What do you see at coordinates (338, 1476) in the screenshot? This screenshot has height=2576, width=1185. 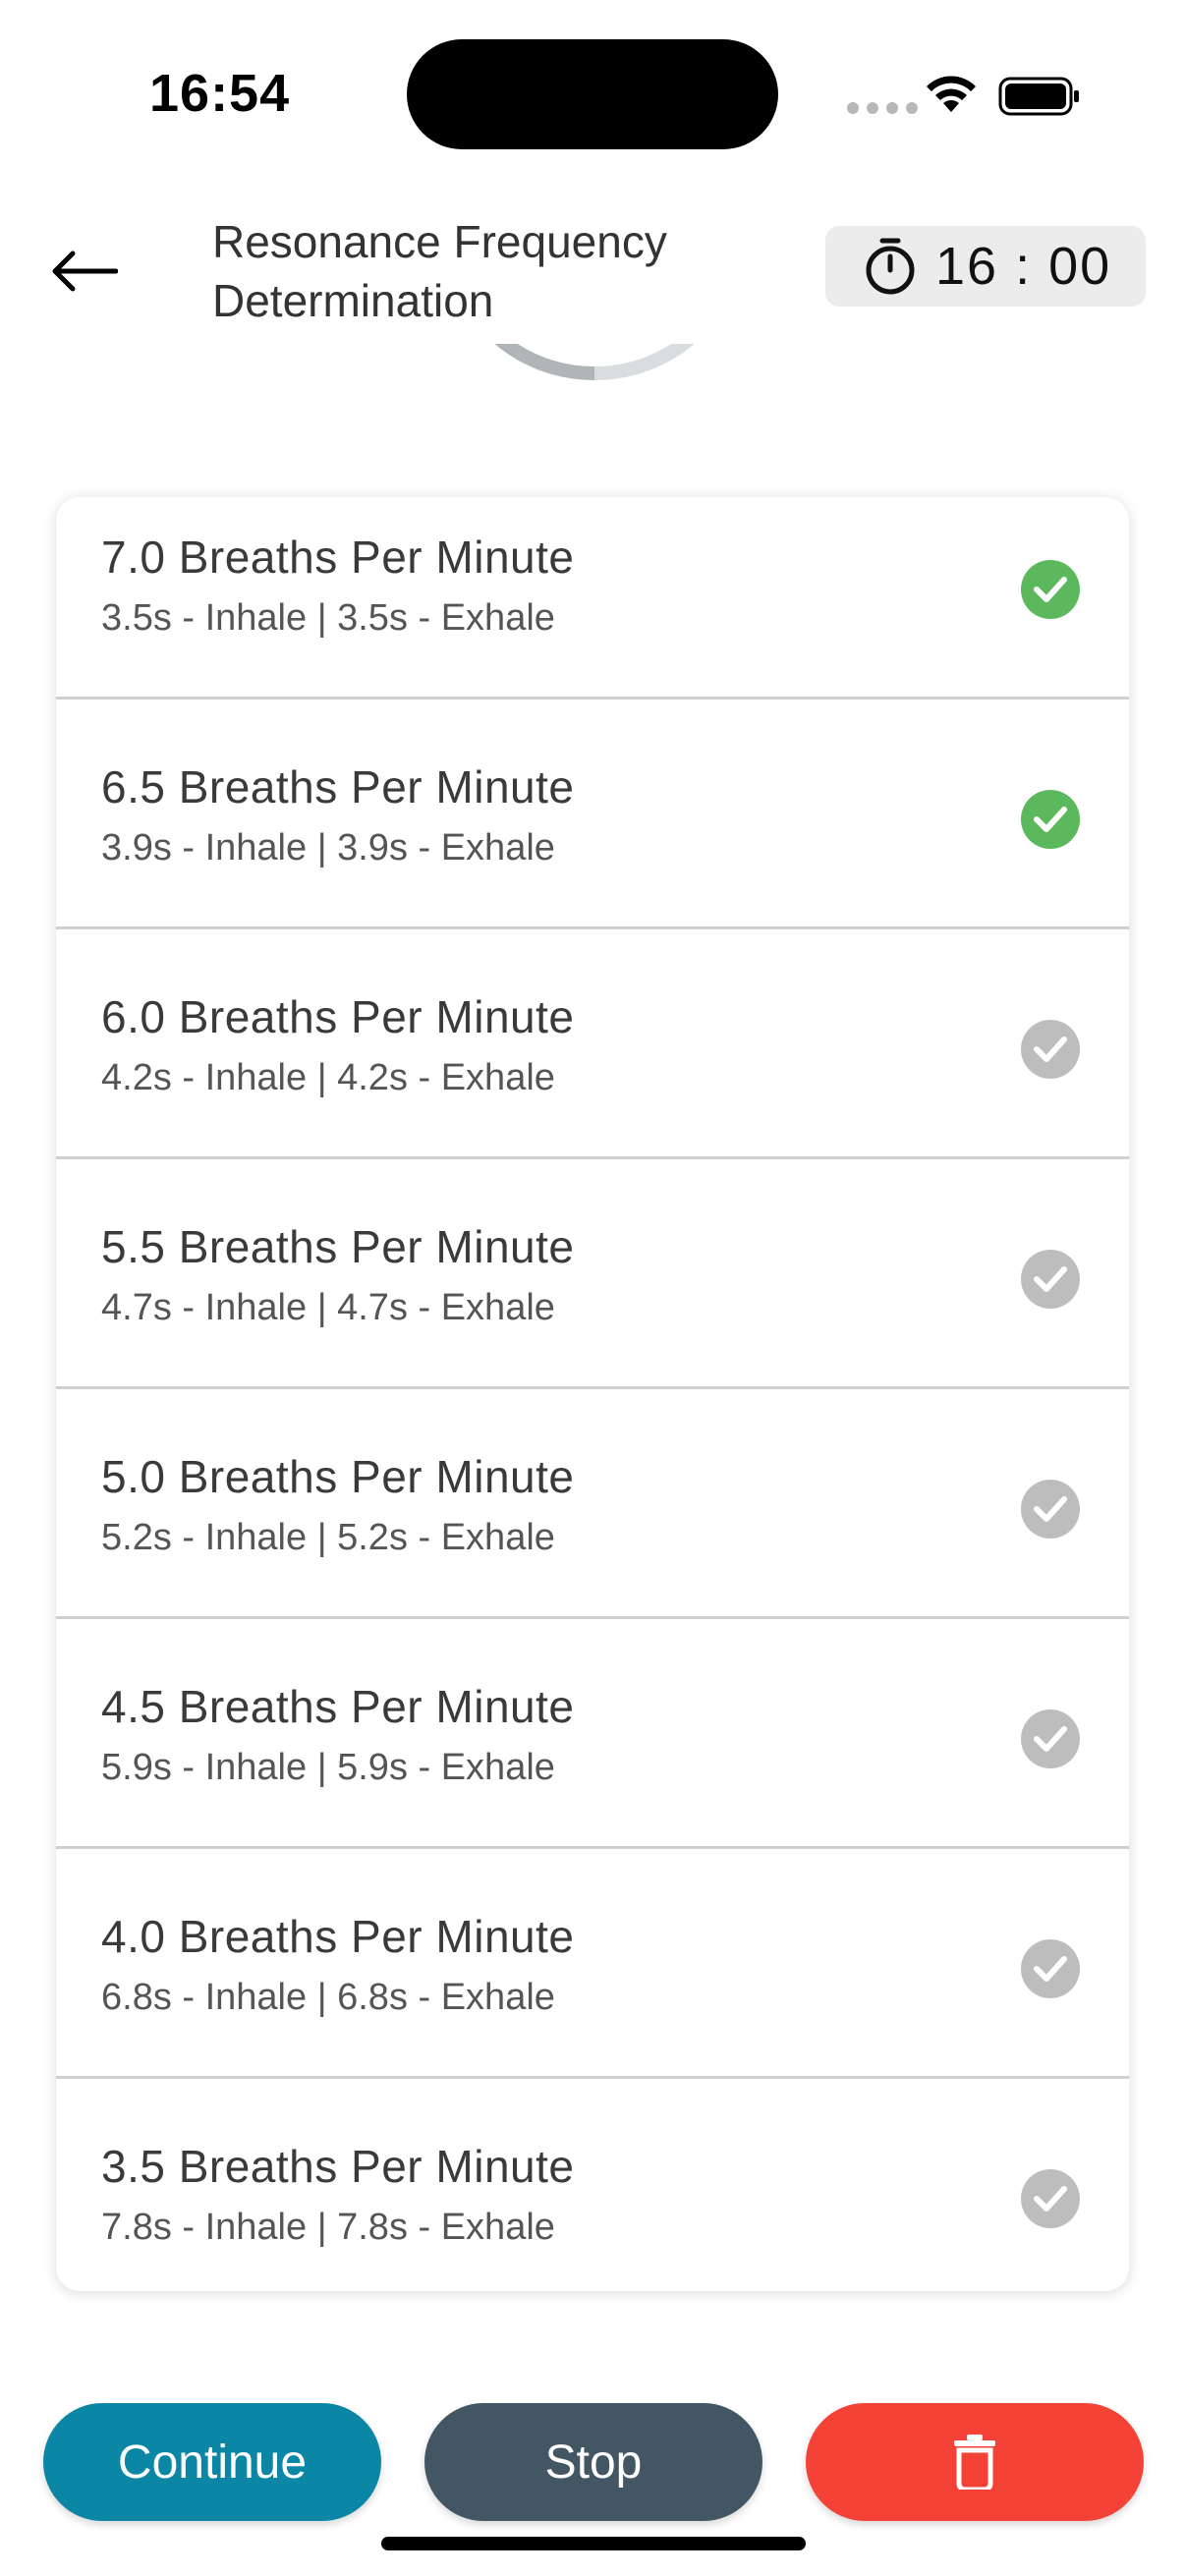 I see `rate-title: 5.0 Breaths Per Minute` at bounding box center [338, 1476].